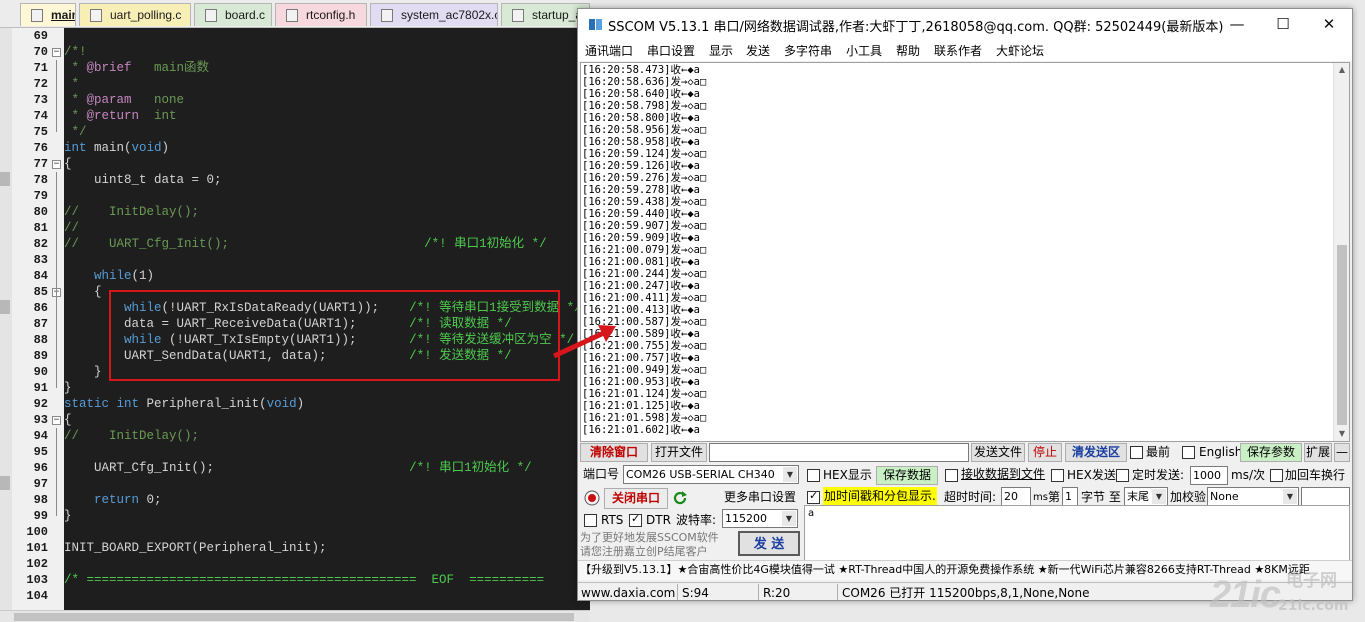 The image size is (1365, 622). I want to click on clear-send-button: 清发送区, so click(1096, 452).